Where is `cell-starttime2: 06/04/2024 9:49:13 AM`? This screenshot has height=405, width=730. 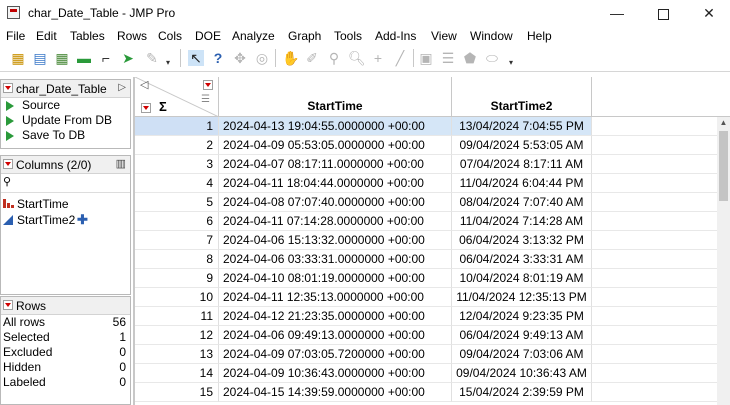 cell-starttime2: 06/04/2024 9:49:13 AM is located at coordinates (522, 335).